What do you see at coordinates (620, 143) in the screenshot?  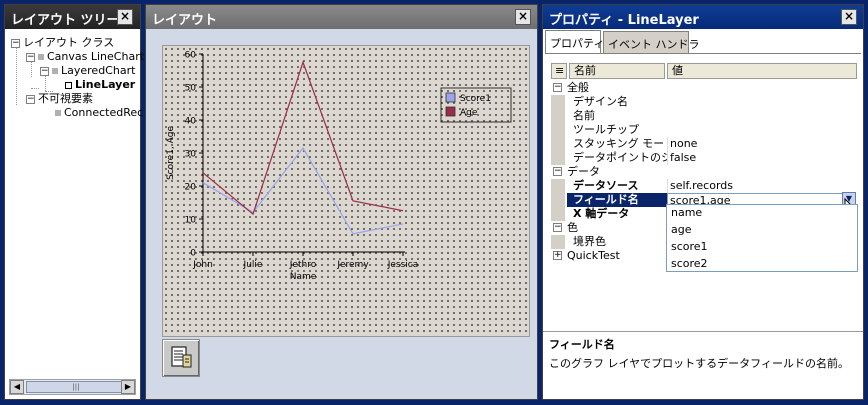 I see `property-name: スタッキング モード` at bounding box center [620, 143].